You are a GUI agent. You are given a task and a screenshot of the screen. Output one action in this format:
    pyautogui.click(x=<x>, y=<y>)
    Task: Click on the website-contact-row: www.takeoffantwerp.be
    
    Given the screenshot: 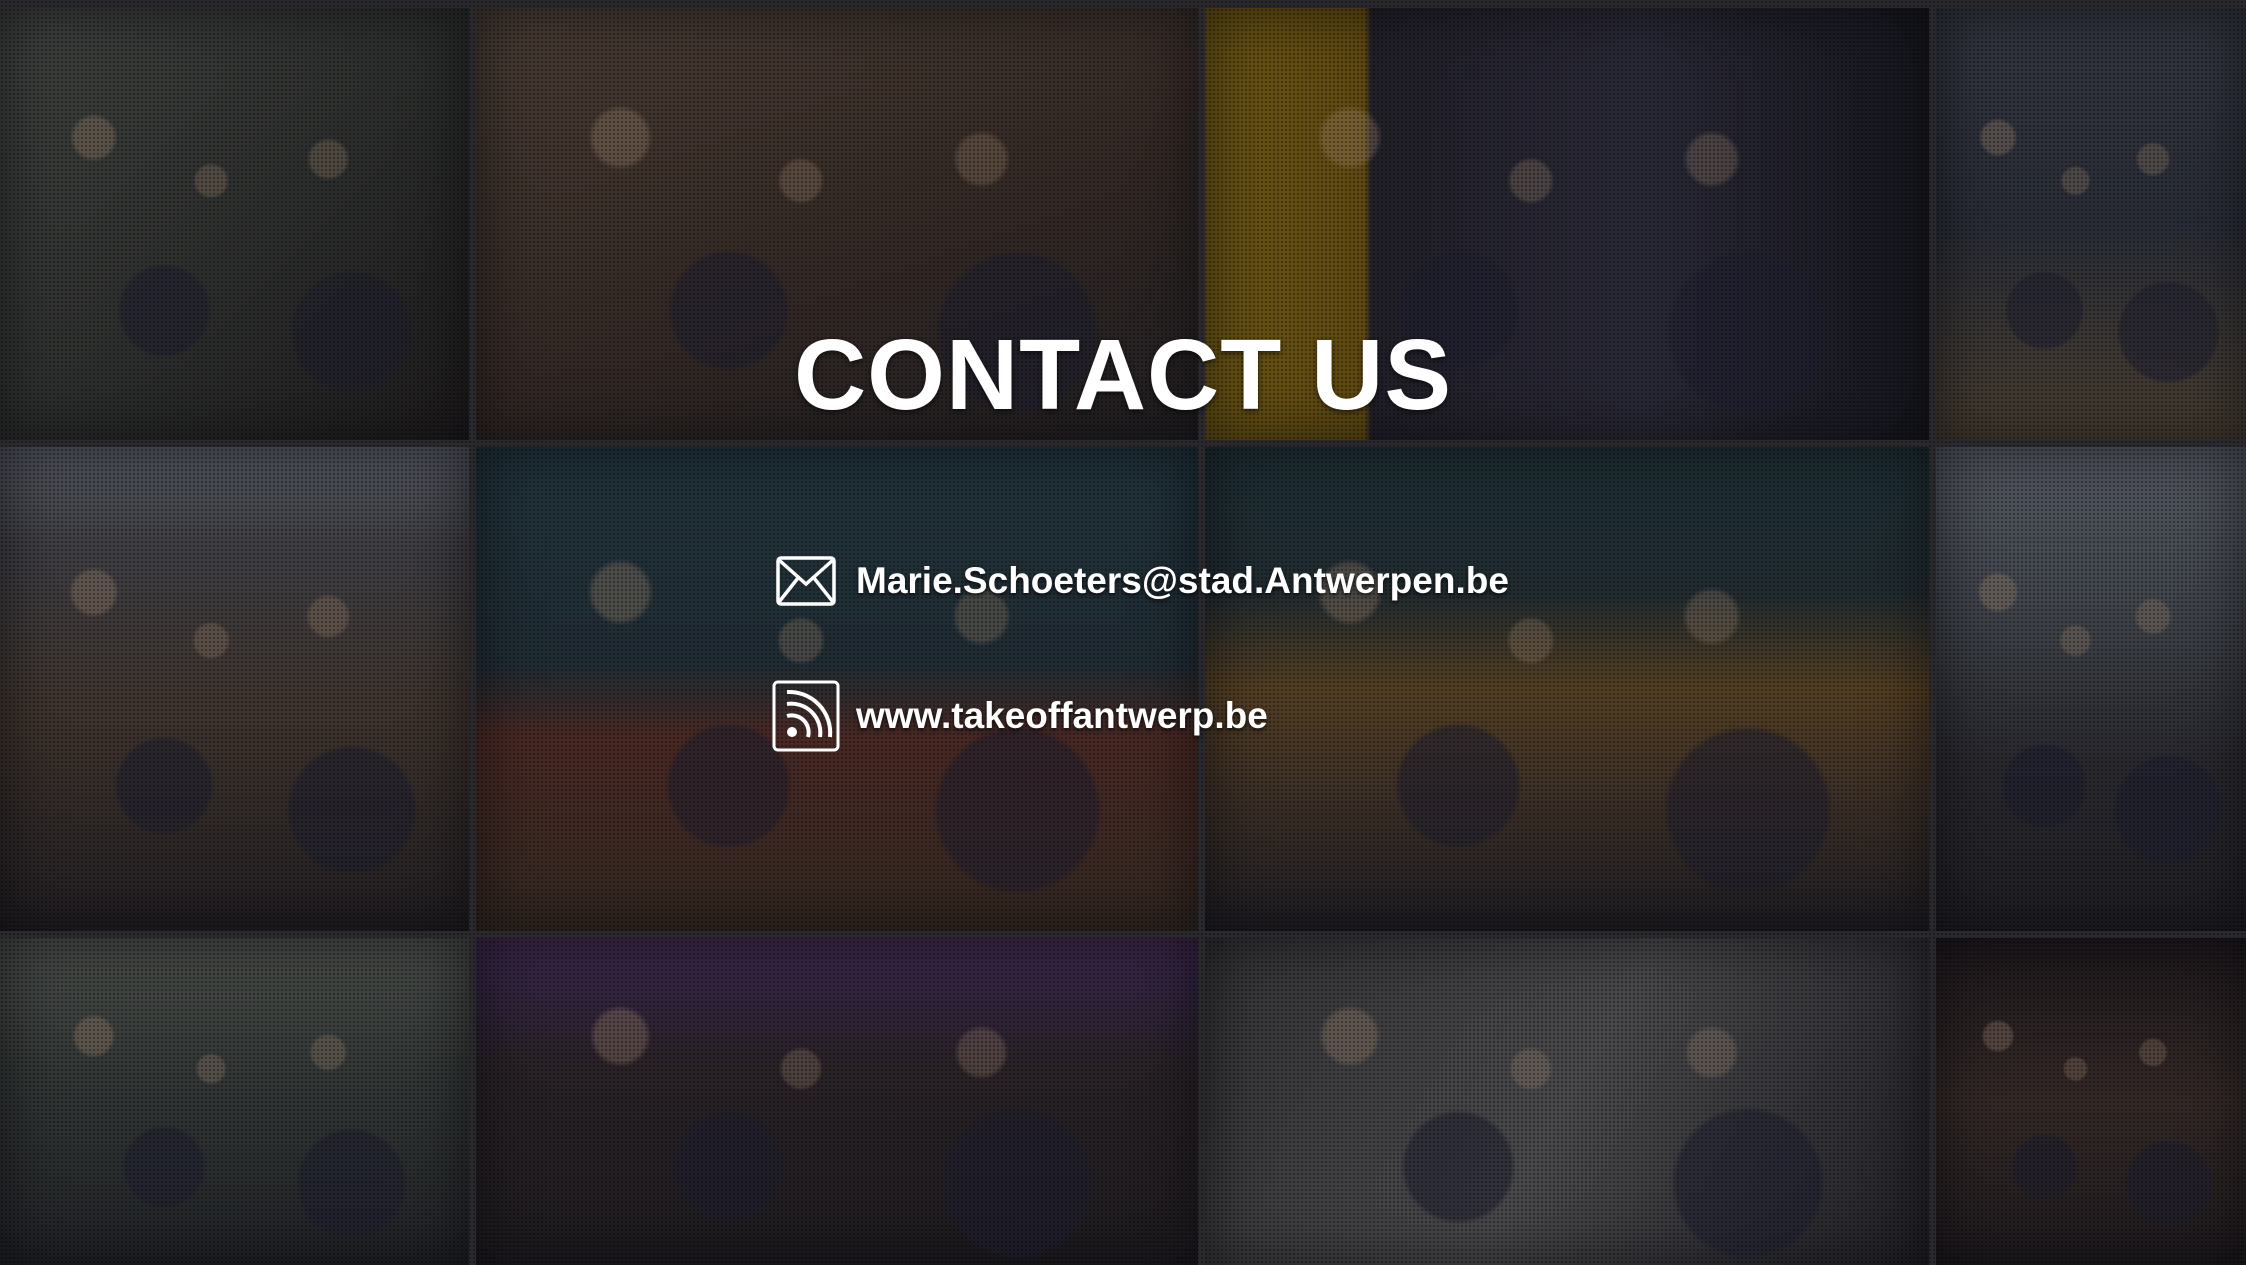 What is the action you would take?
    pyautogui.click(x=1020, y=716)
    